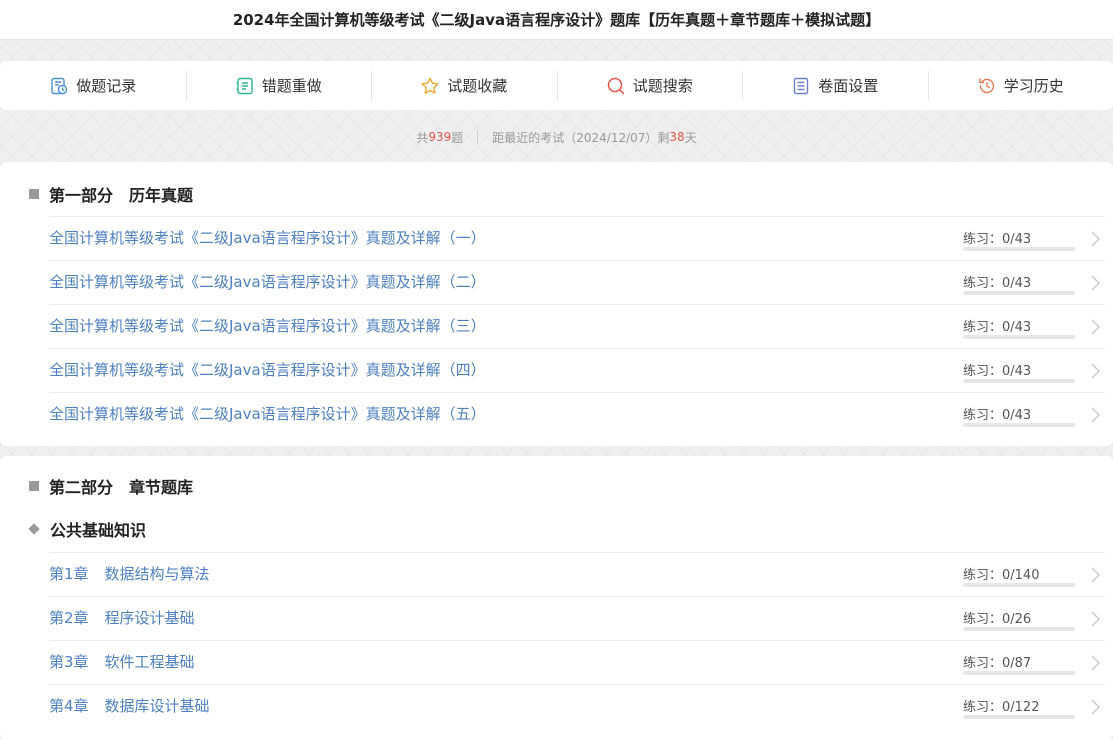 Image resolution: width=1113 pixels, height=739 pixels. What do you see at coordinates (577, 370) in the screenshot?
I see `list-item: 全国计算机等级考试《二级Java语言程序设计》真题及详解（四） 练习：0/43` at bounding box center [577, 370].